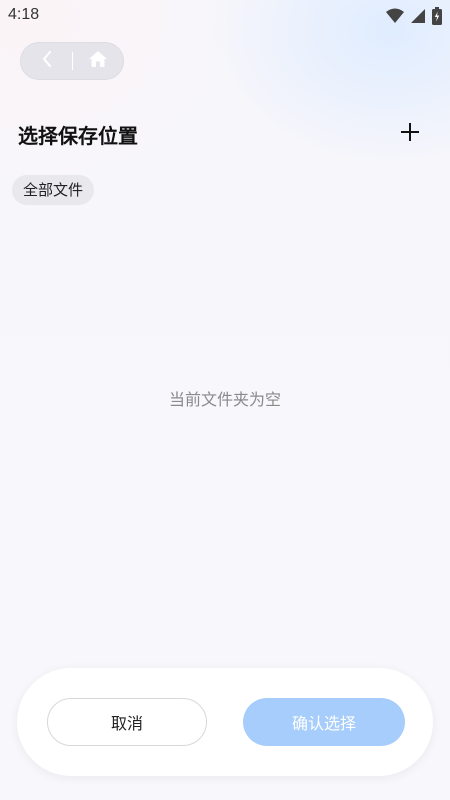  I want to click on status-bar: 4:18, so click(225, 16).